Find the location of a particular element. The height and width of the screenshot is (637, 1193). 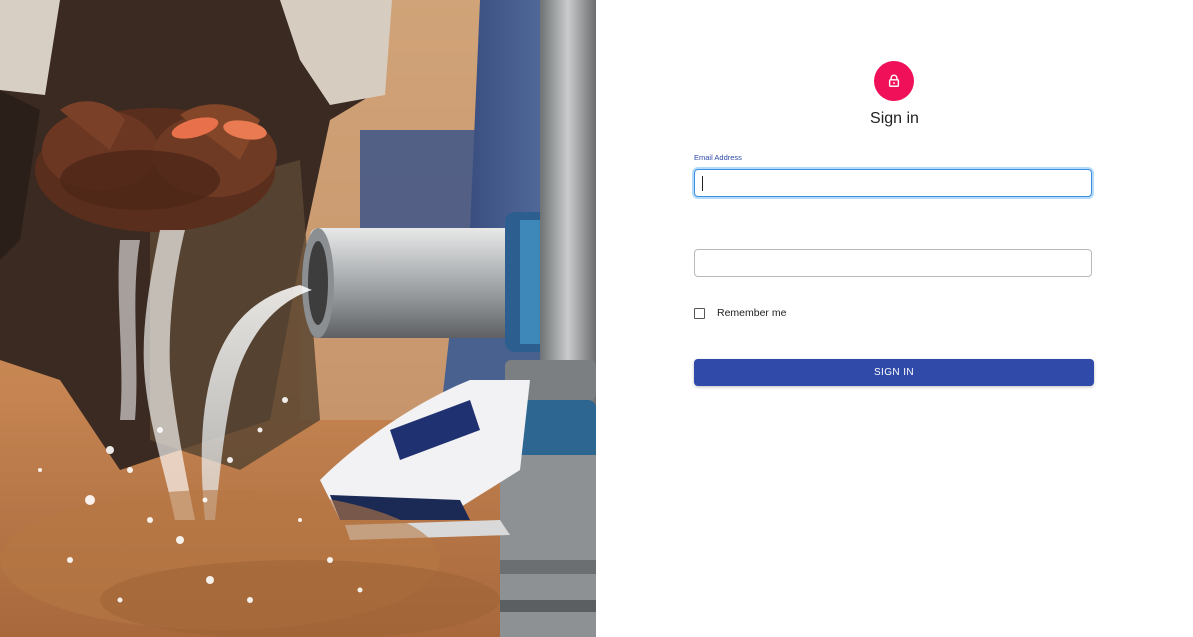

remember-me-row: Remember me is located at coordinates (740, 313).